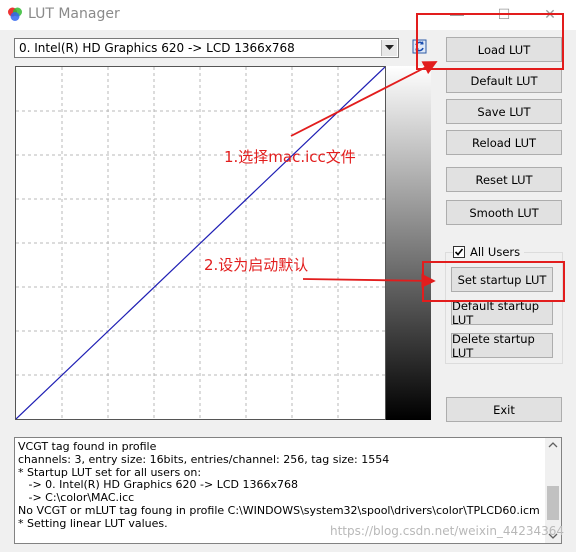 The height and width of the screenshot is (552, 576). What do you see at coordinates (408, 243) in the screenshot?
I see `gray-gradient-bar` at bounding box center [408, 243].